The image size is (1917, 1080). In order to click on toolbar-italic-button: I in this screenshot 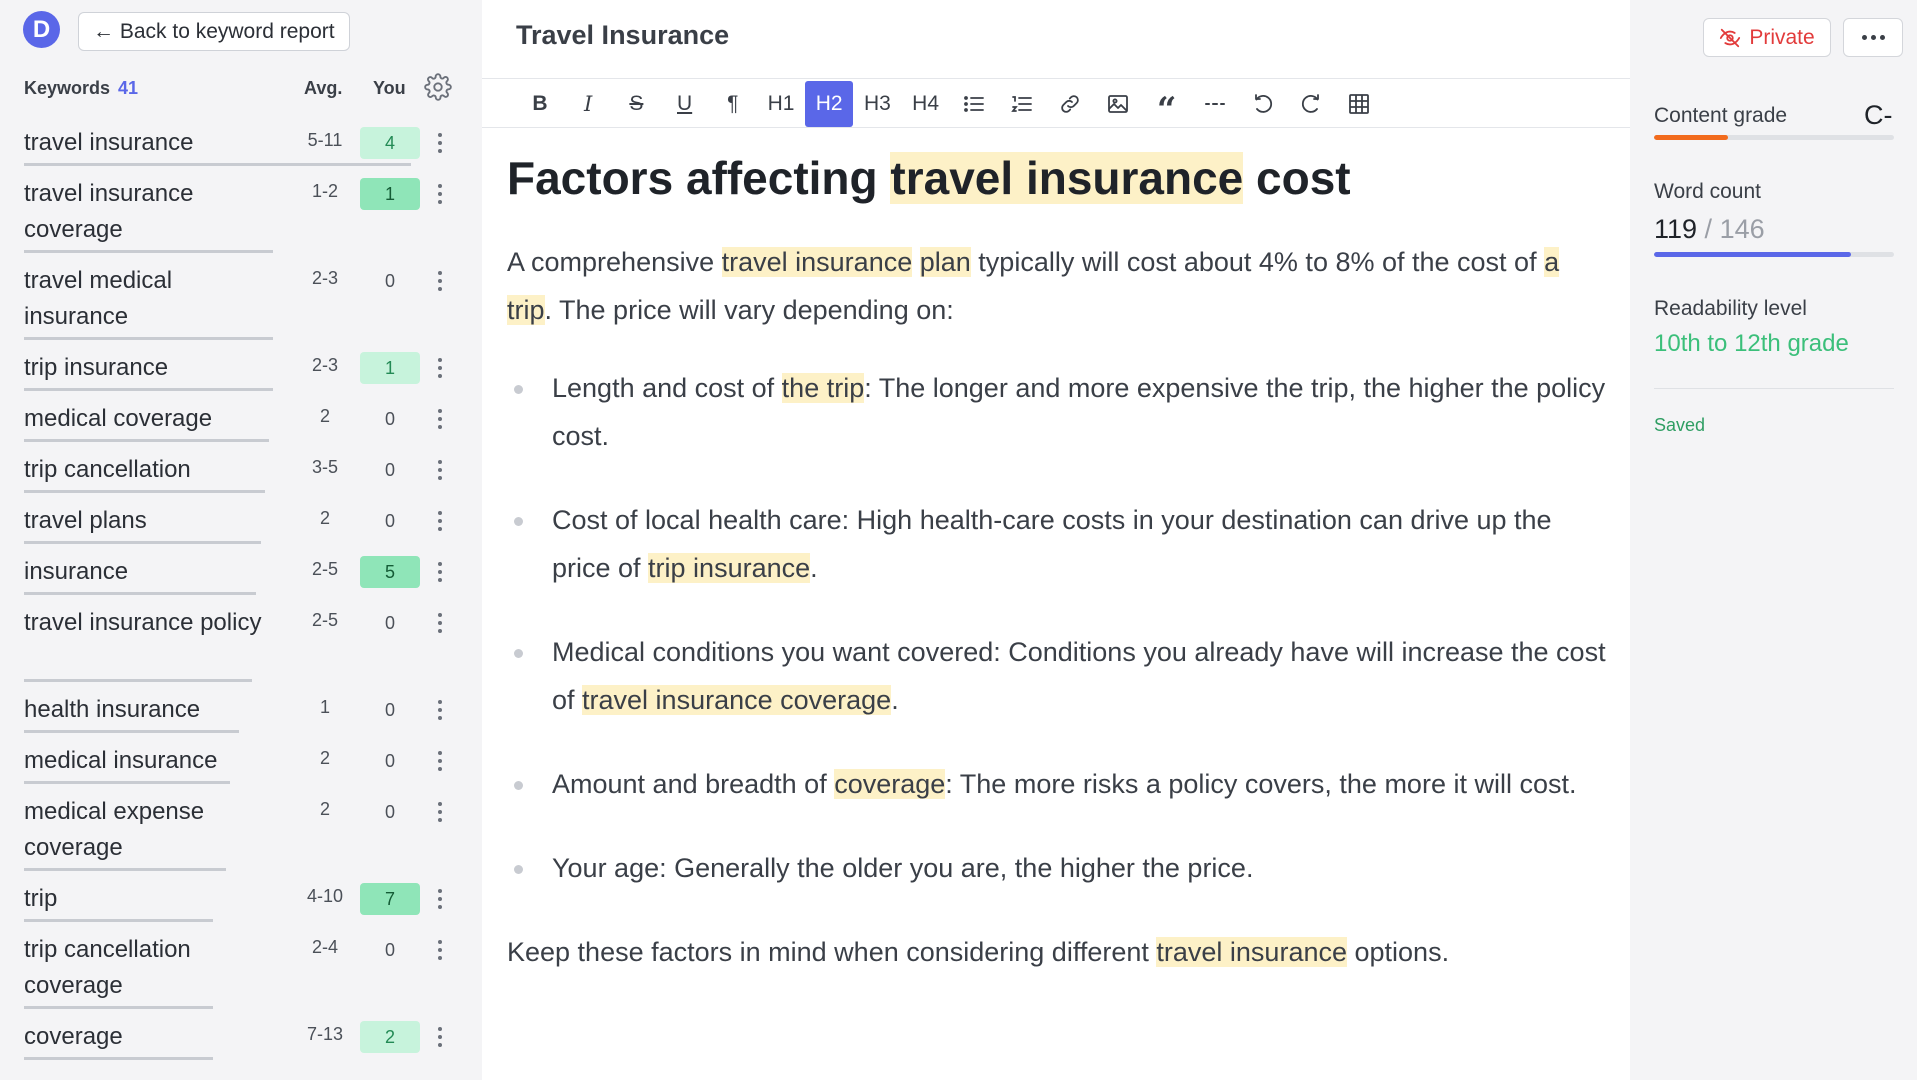, I will do `click(588, 104)`.